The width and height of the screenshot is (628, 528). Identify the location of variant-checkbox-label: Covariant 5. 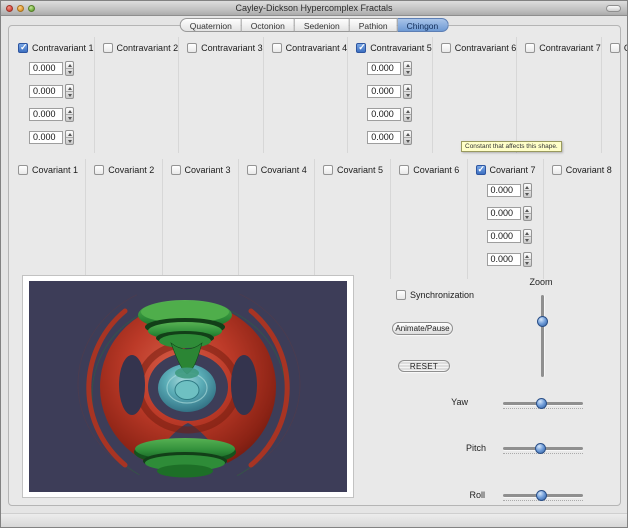
(360, 170).